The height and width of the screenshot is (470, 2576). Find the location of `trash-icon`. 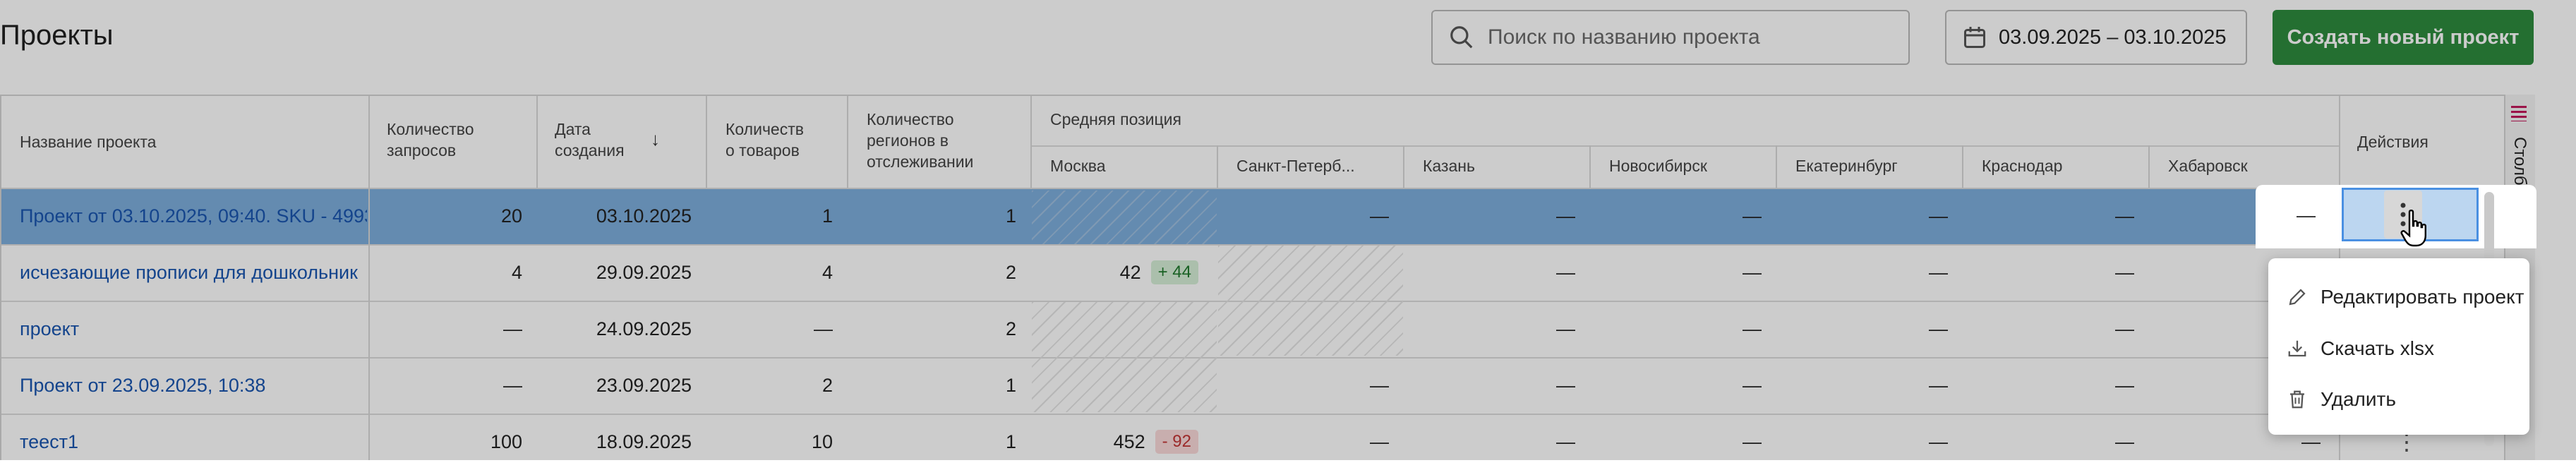

trash-icon is located at coordinates (2297, 399).